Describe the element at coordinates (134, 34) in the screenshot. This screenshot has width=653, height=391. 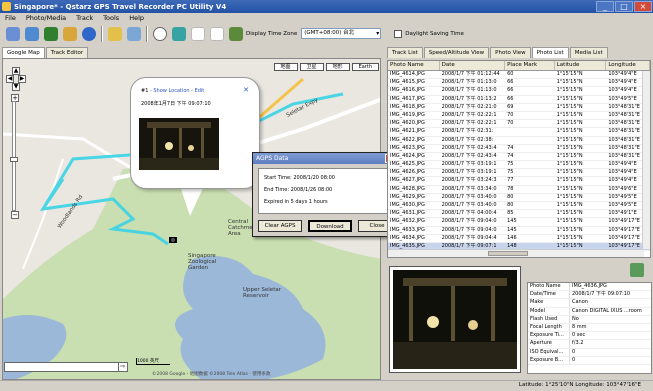
I see `photo-button` at that location.